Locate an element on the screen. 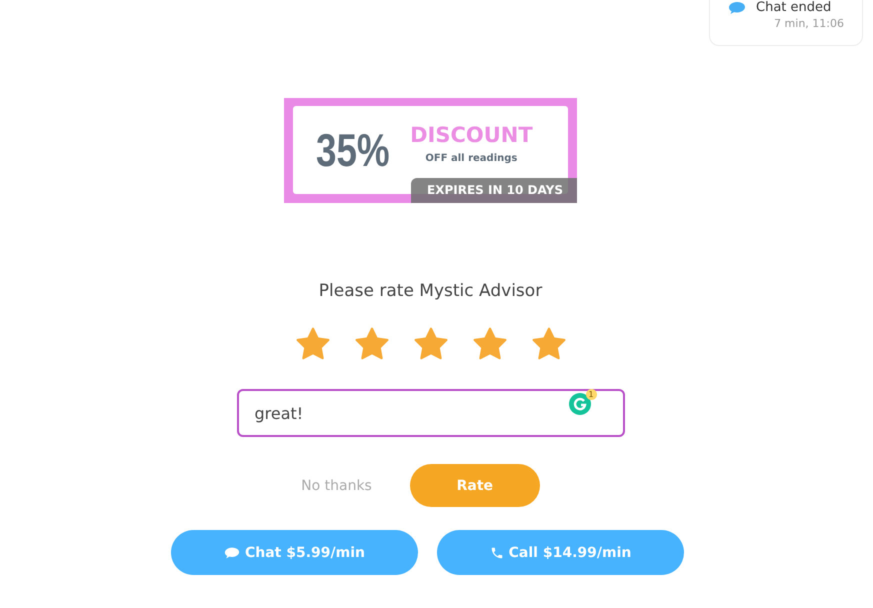 This screenshot has width=873, height=608. review-input: great! 1 is located at coordinates (430, 413).